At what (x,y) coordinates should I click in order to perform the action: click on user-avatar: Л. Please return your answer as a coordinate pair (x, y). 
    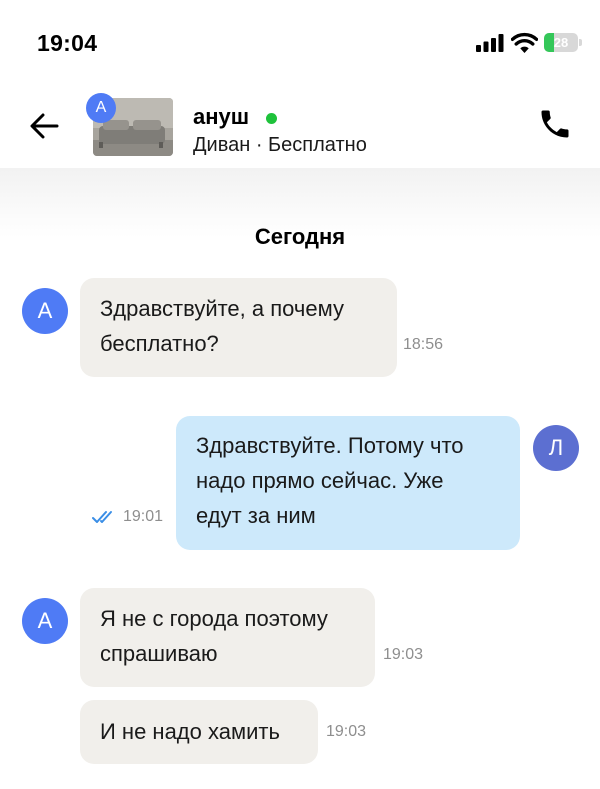
    Looking at the image, I should click on (556, 448).